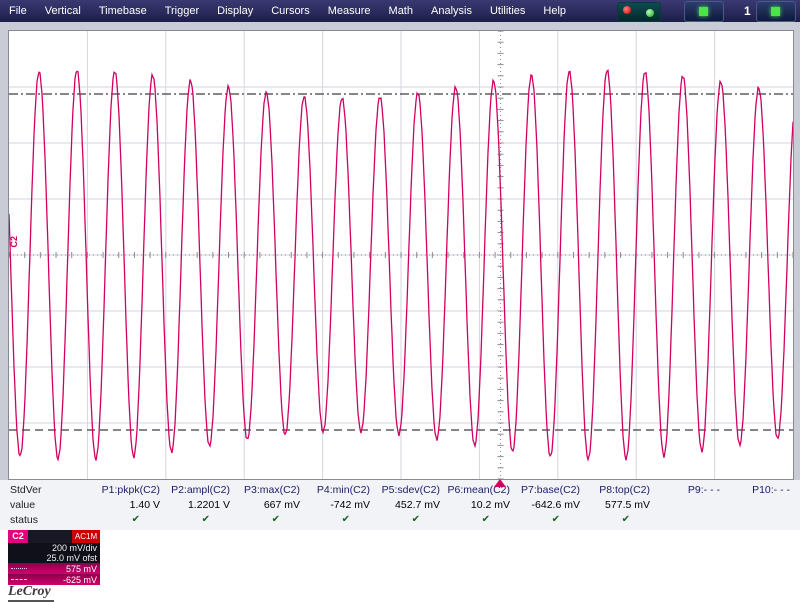  What do you see at coordinates (555, 504) in the screenshot?
I see `value-p7: -642.6 mV` at bounding box center [555, 504].